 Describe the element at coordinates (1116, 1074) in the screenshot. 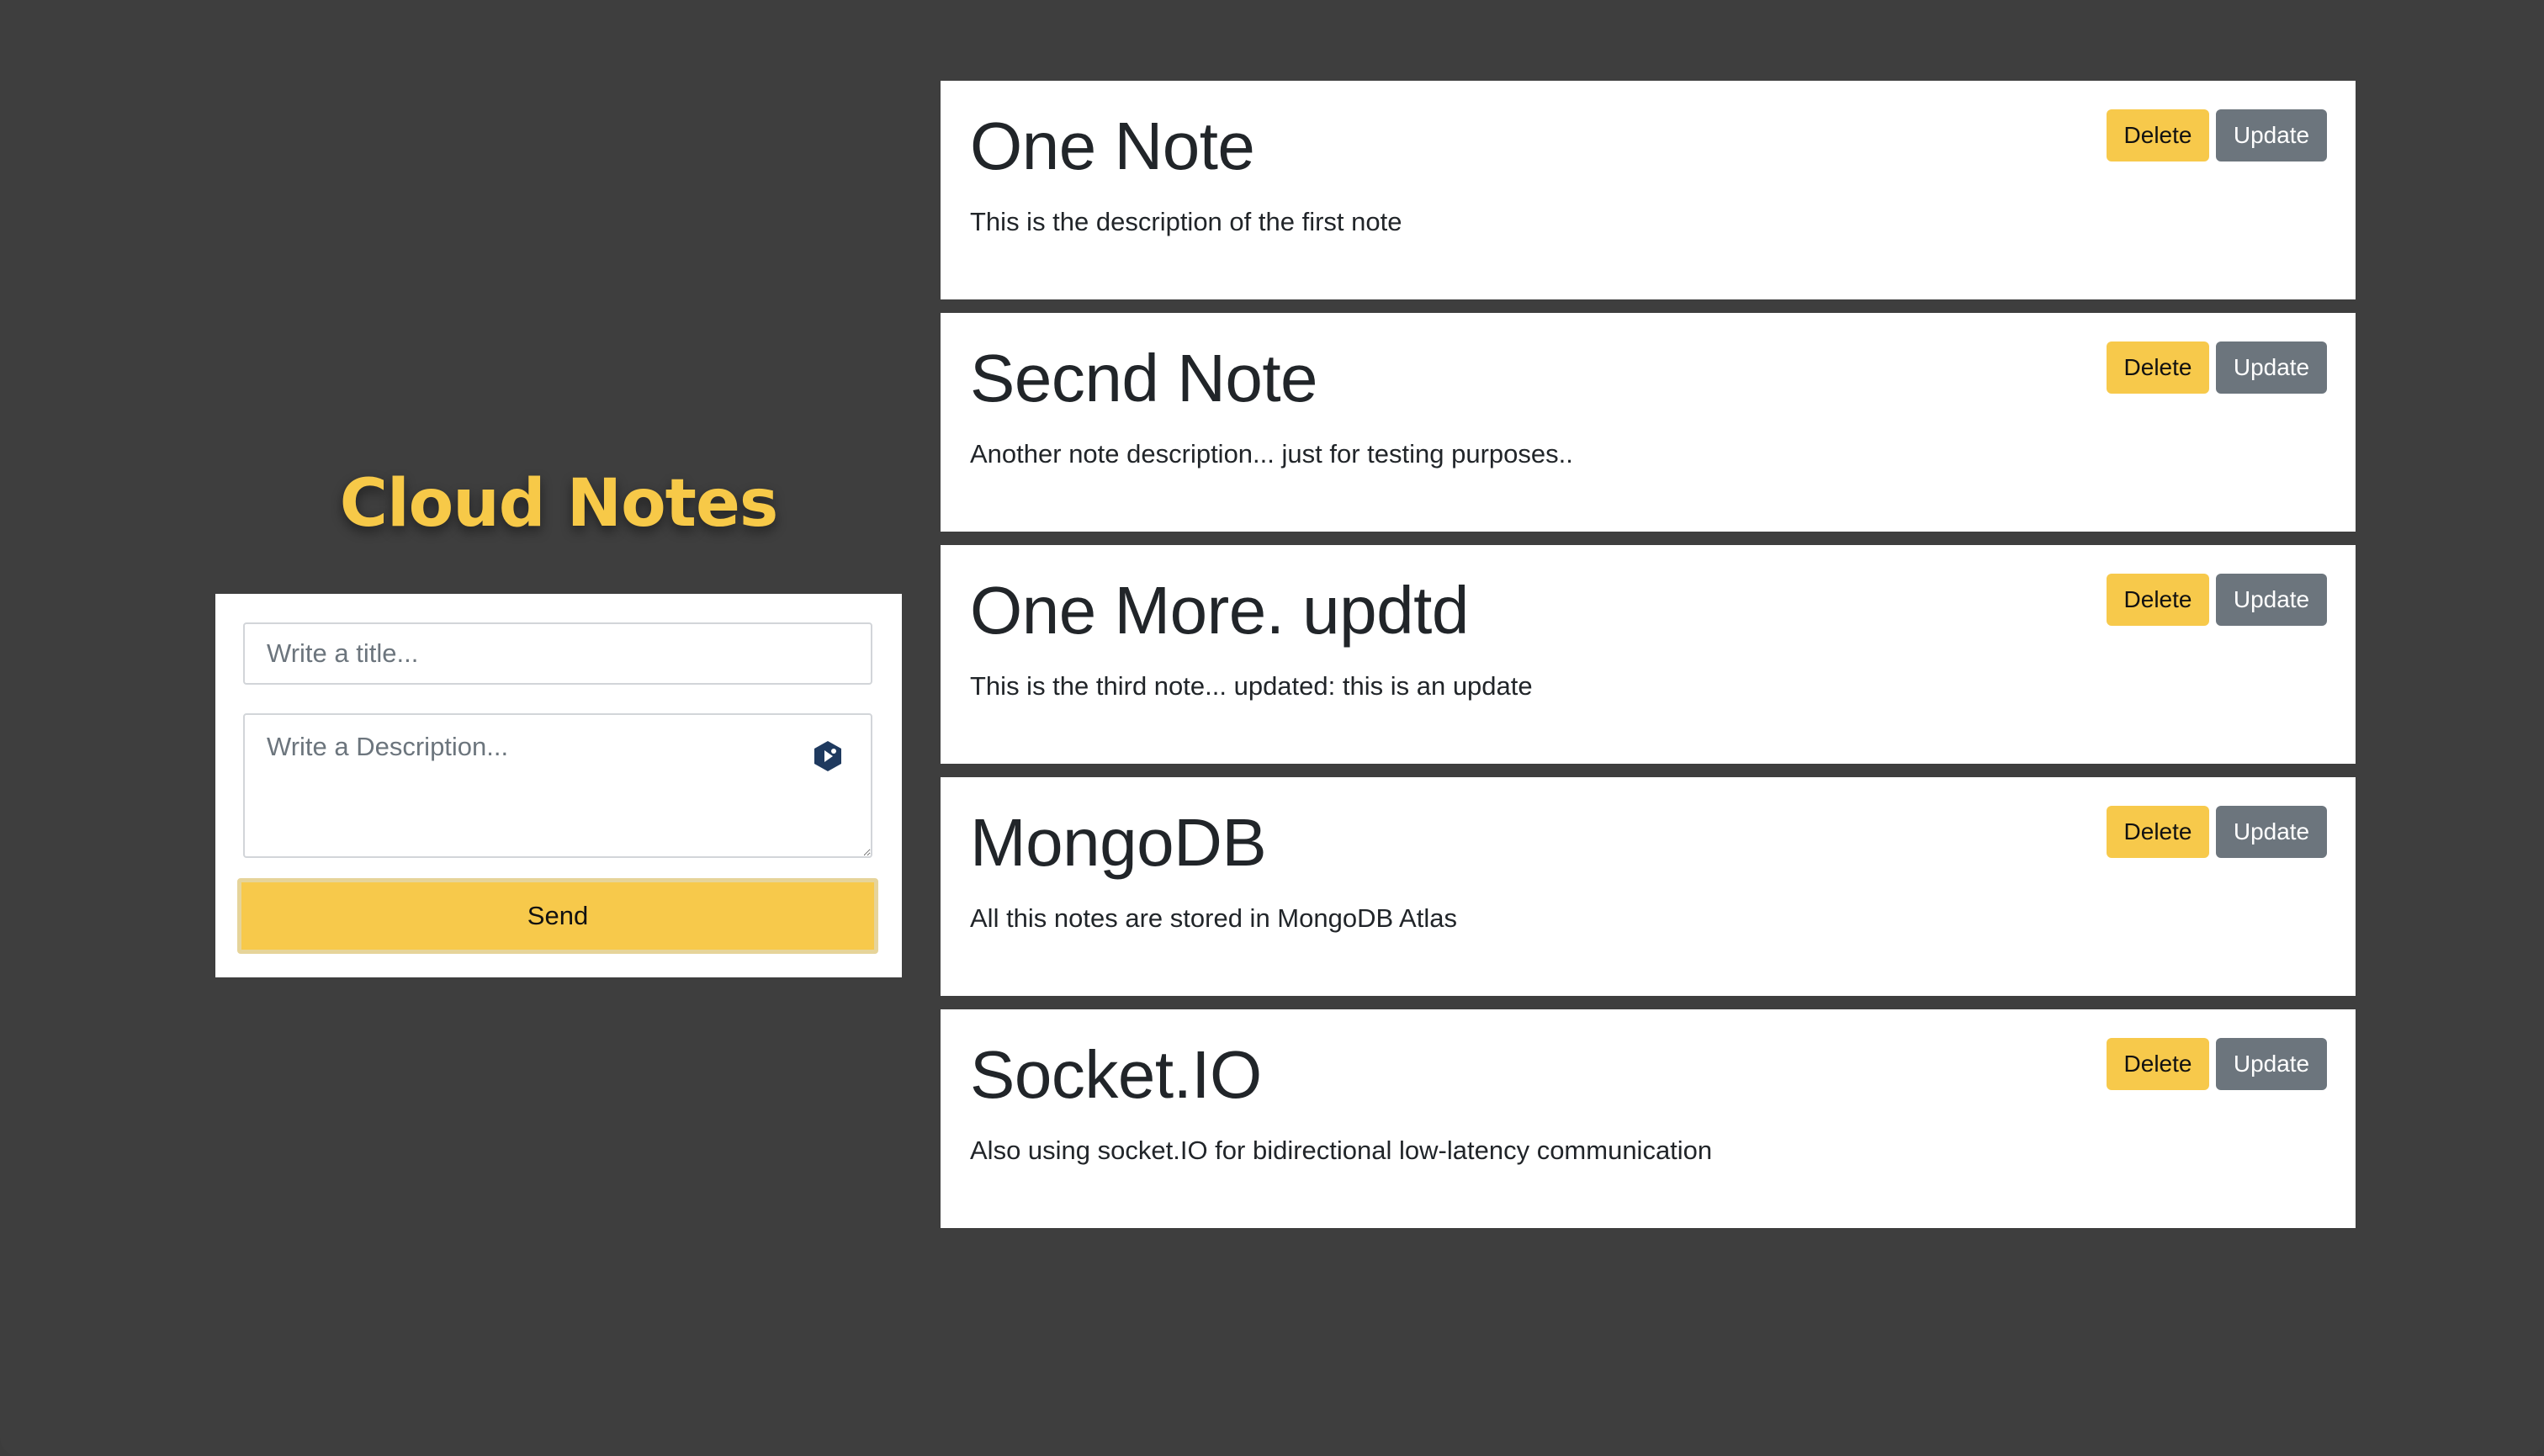

I see `note-title: Socket.IO` at that location.